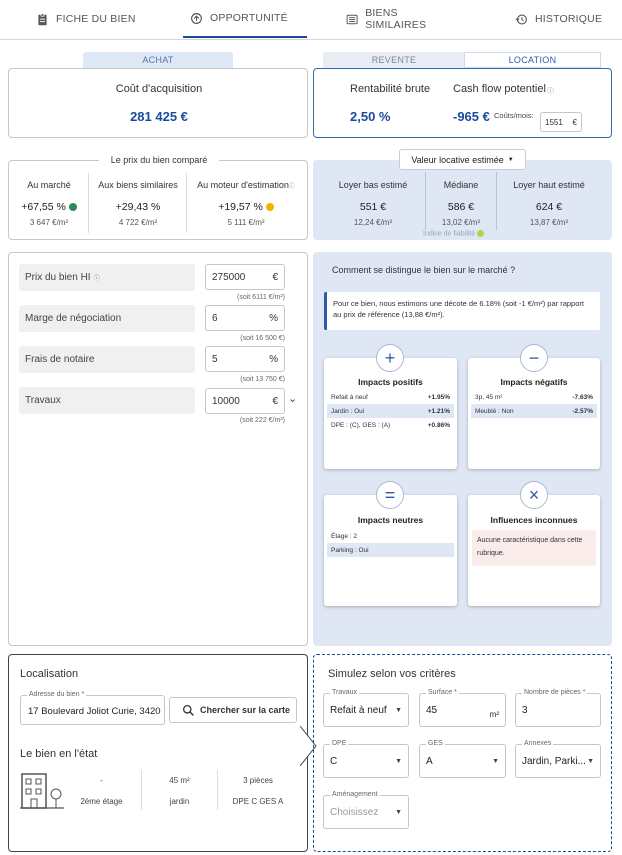 The image size is (622, 855). What do you see at coordinates (262, 420) in the screenshot?
I see `travaux-note: (soit 222 €/m²)` at bounding box center [262, 420].